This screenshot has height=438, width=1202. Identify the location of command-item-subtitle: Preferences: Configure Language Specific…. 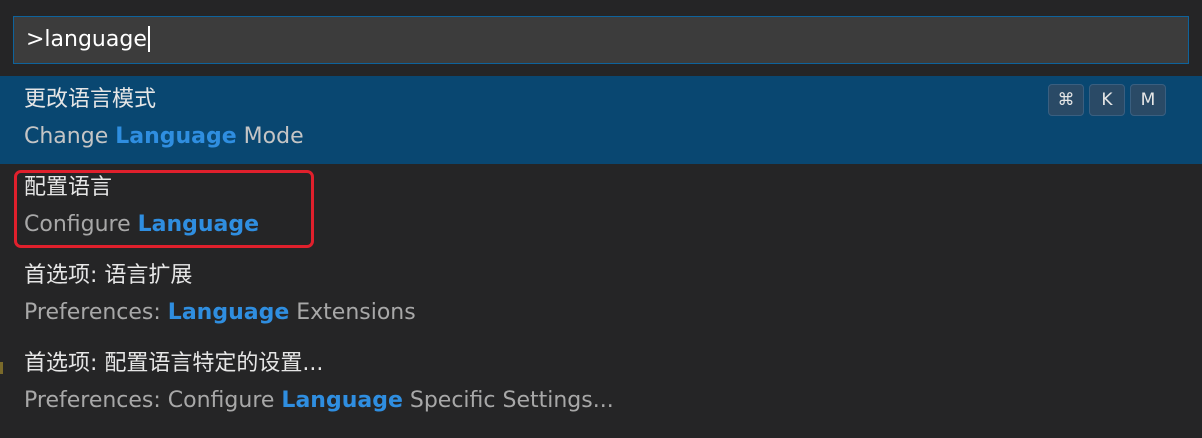
(319, 400).